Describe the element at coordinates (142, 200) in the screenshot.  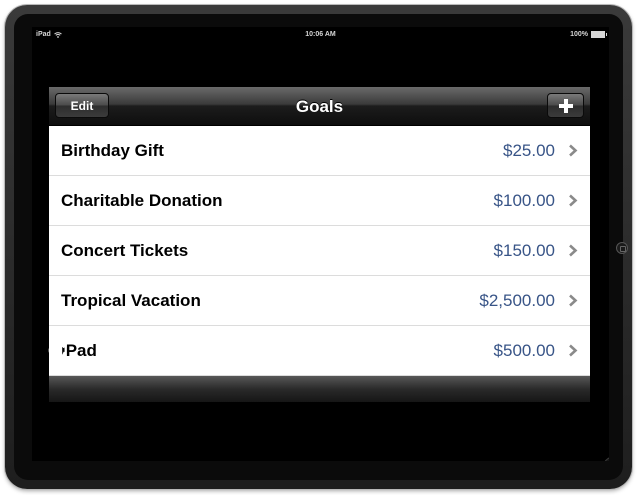
I see `goal-name: Charitable Donation` at that location.